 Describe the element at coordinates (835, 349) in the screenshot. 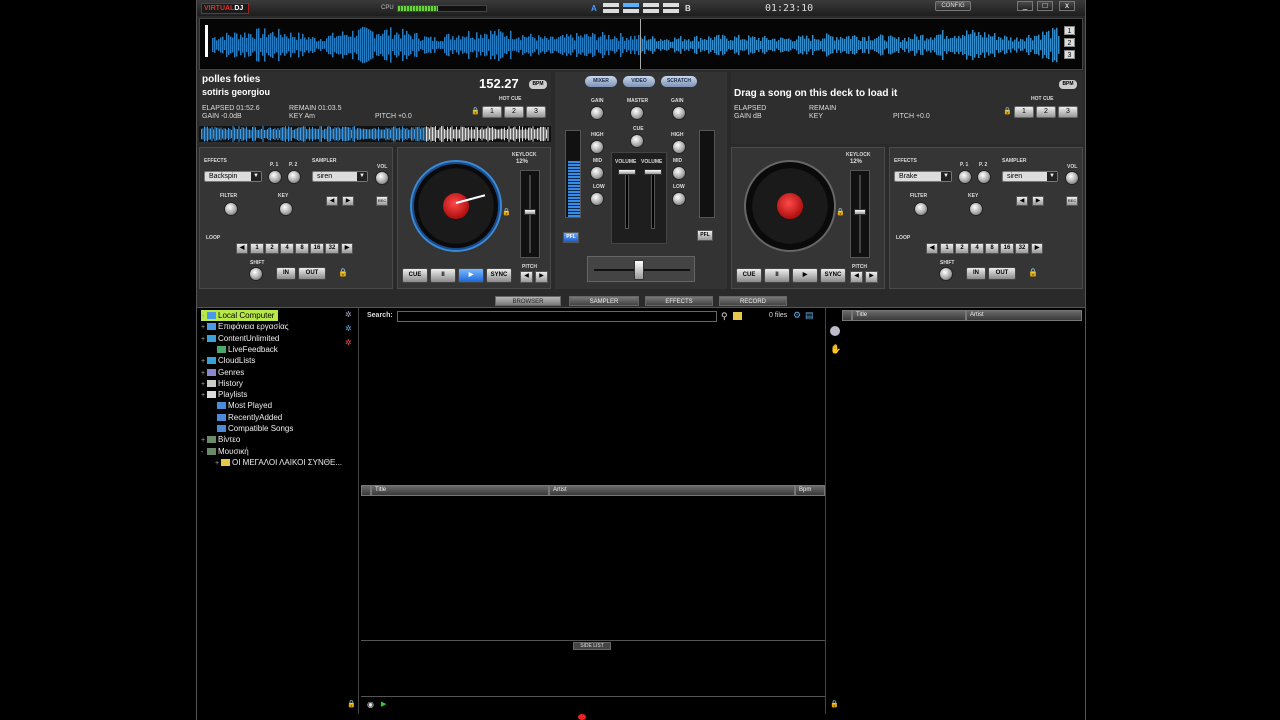

I see `sidelist-hand-icon: ✋` at that location.